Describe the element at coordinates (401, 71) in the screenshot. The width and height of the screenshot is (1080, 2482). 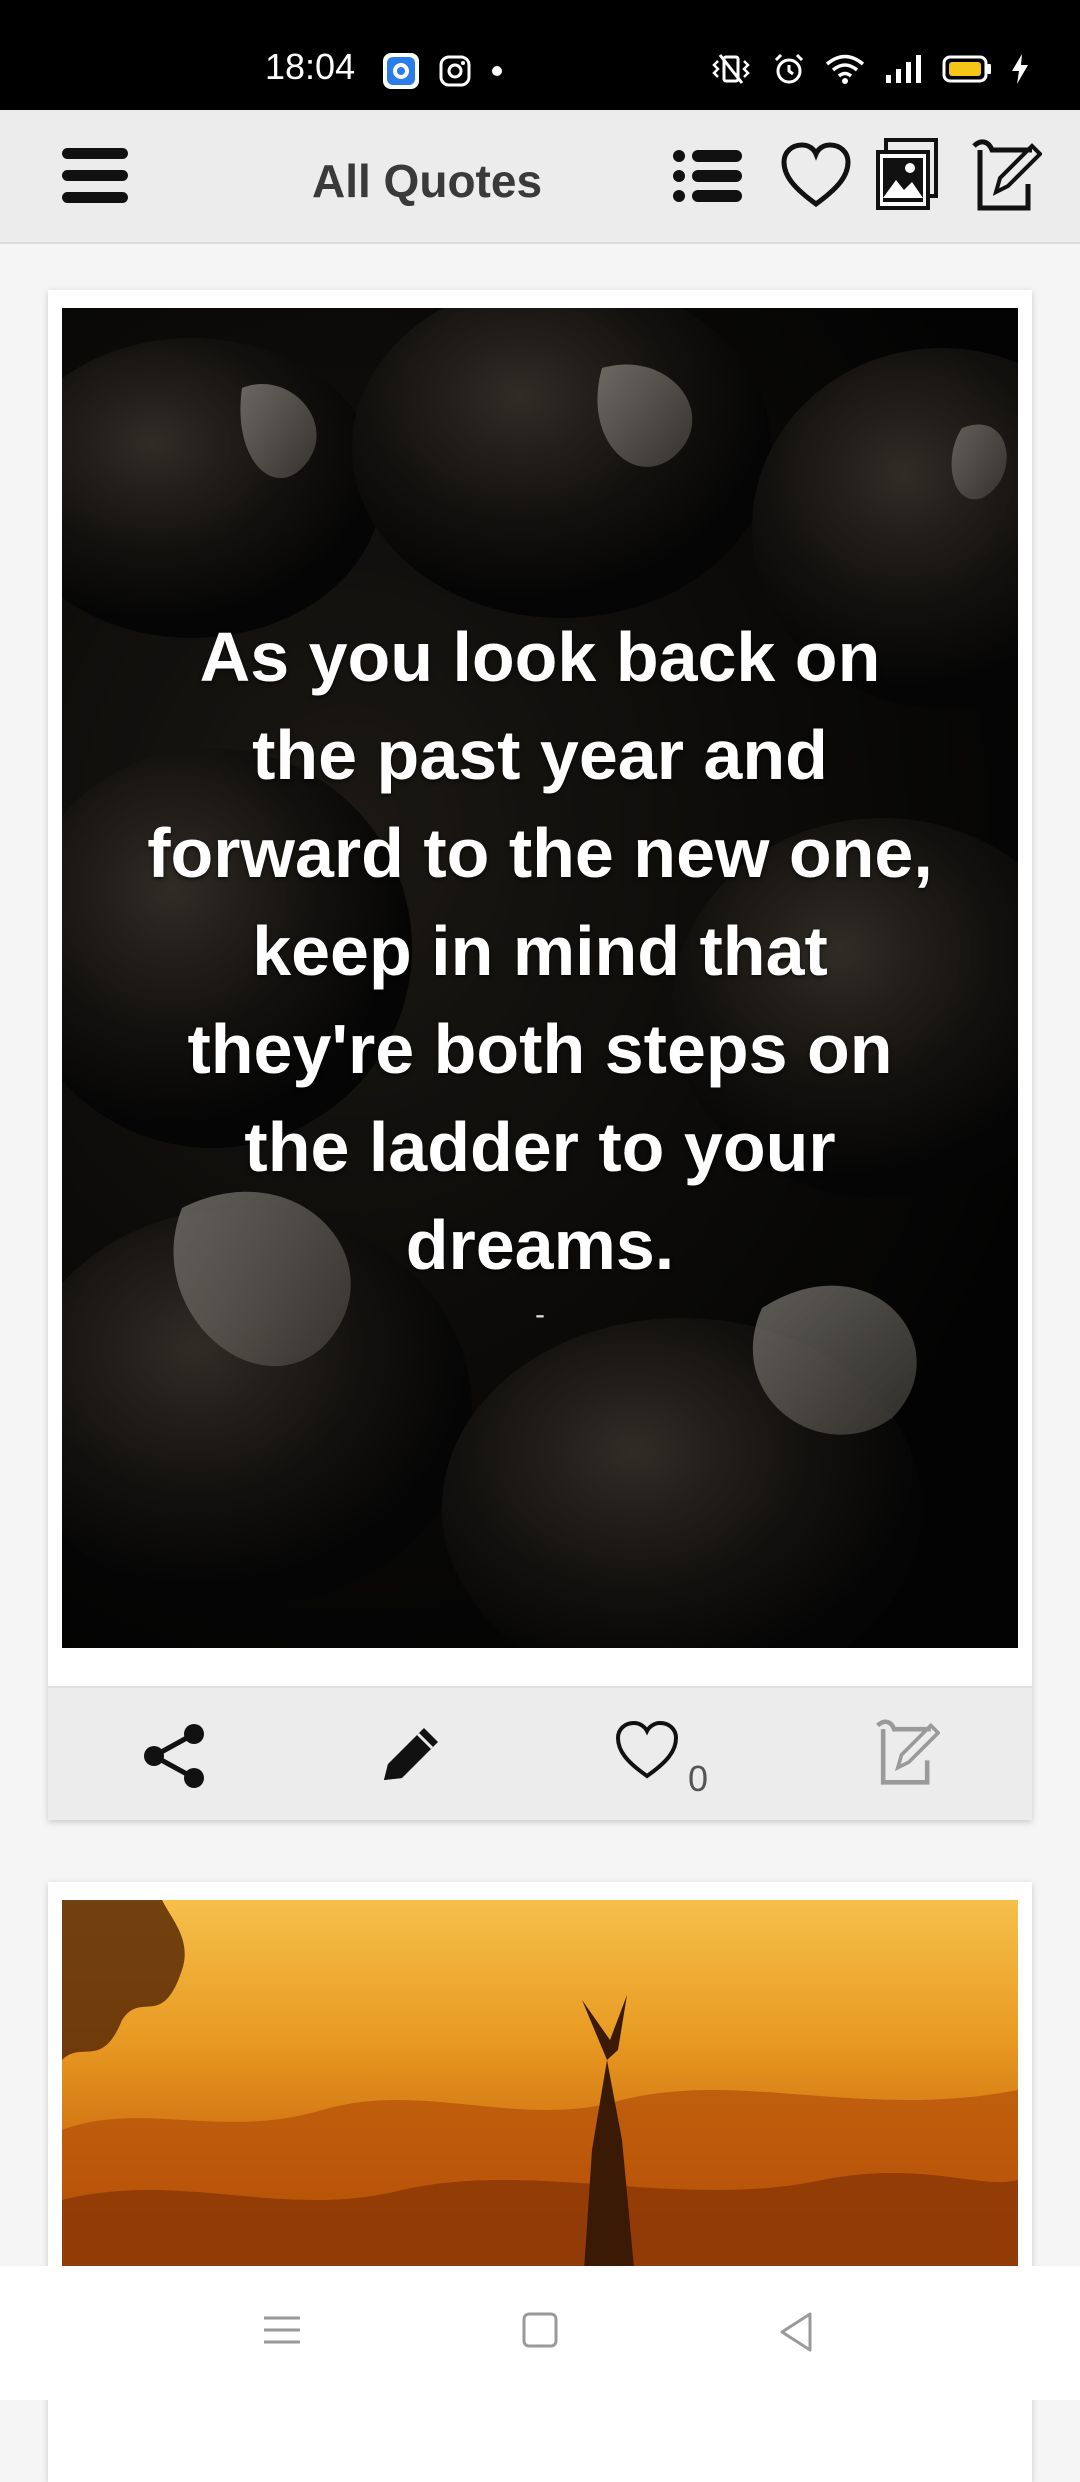
I see `app-notification-icon` at that location.